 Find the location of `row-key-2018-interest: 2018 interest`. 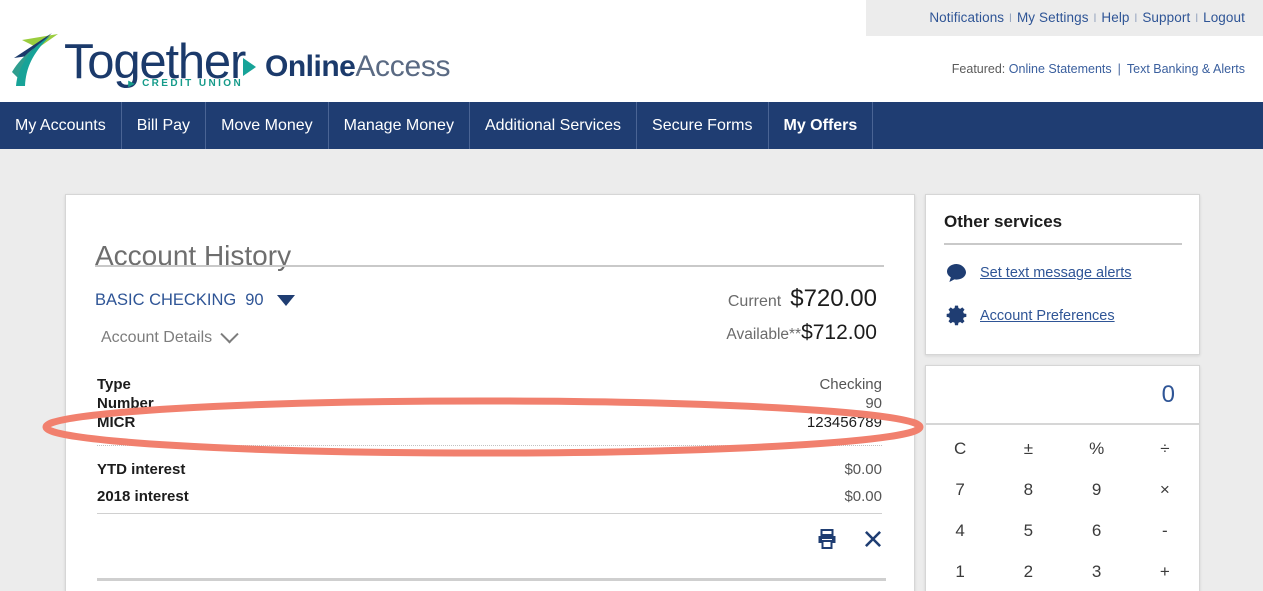

row-key-2018-interest: 2018 interest is located at coordinates (143, 496).